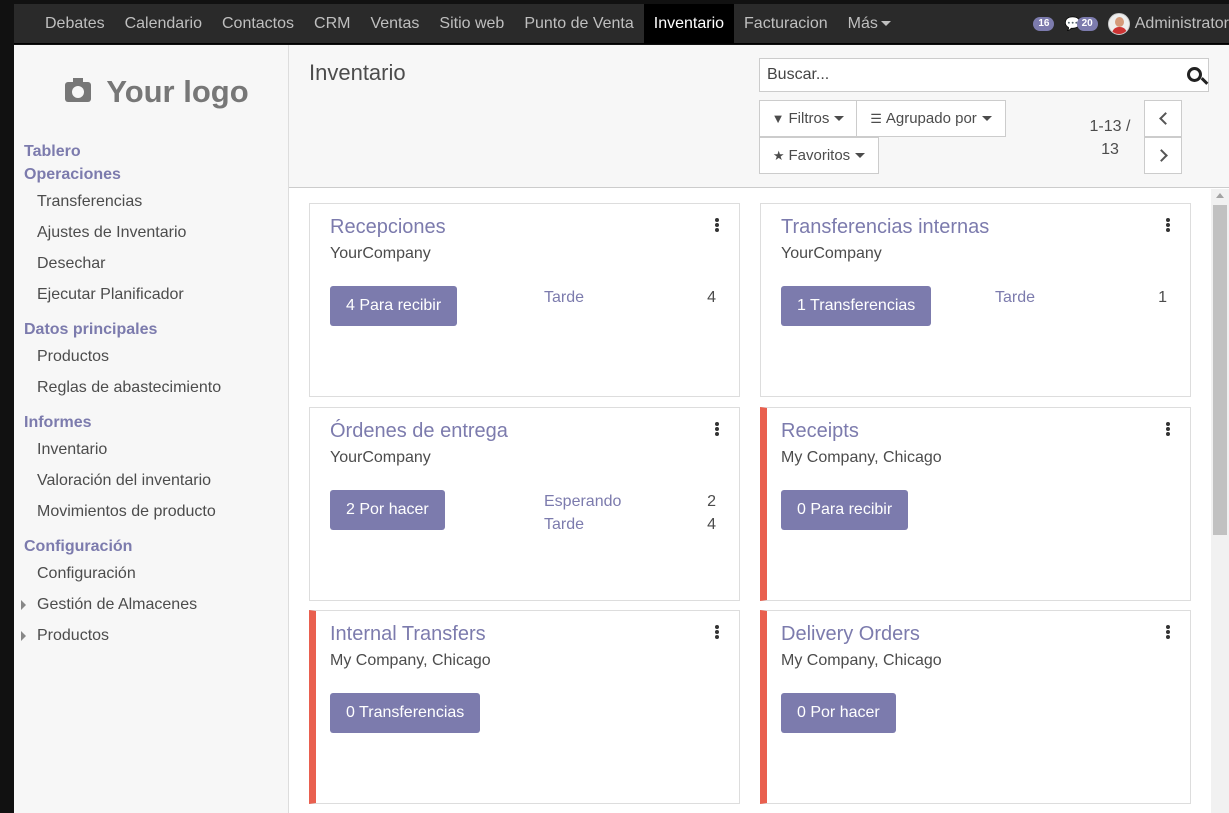 The height and width of the screenshot is (813, 1229). I want to click on star-icon: ★, so click(778, 155).